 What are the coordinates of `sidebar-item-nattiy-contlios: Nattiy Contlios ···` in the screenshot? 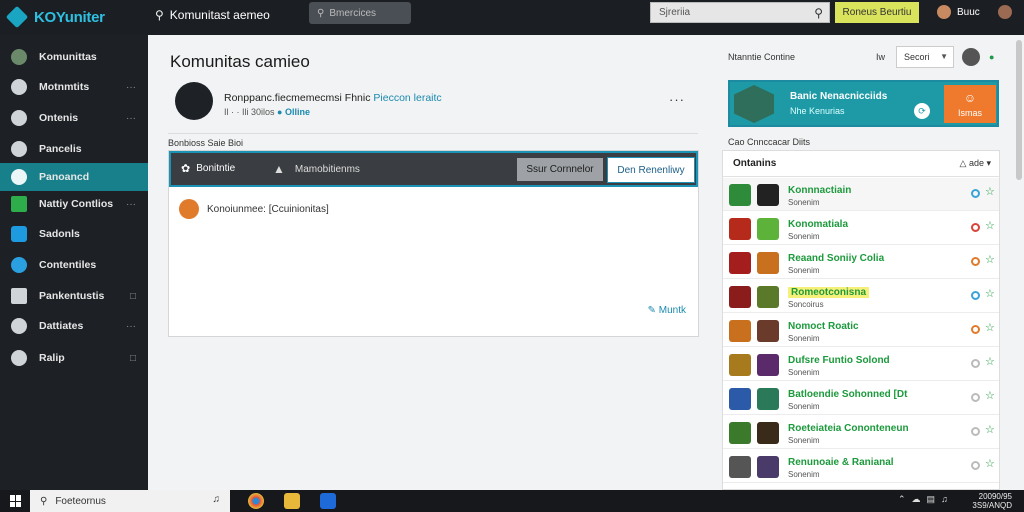 It's located at (74, 204).